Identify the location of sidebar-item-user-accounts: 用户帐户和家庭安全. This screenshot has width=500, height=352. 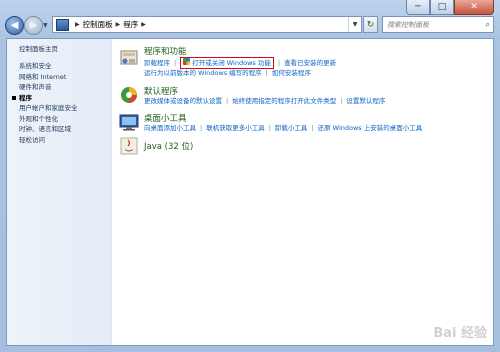
(48, 108).